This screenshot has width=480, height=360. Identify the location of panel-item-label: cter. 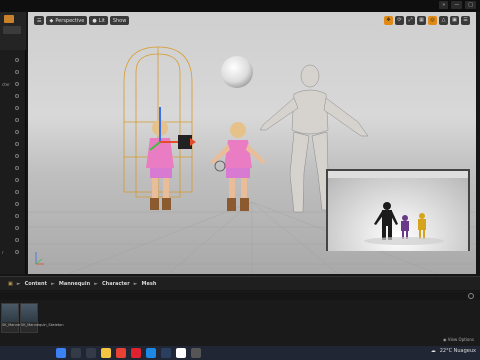
(6, 84).